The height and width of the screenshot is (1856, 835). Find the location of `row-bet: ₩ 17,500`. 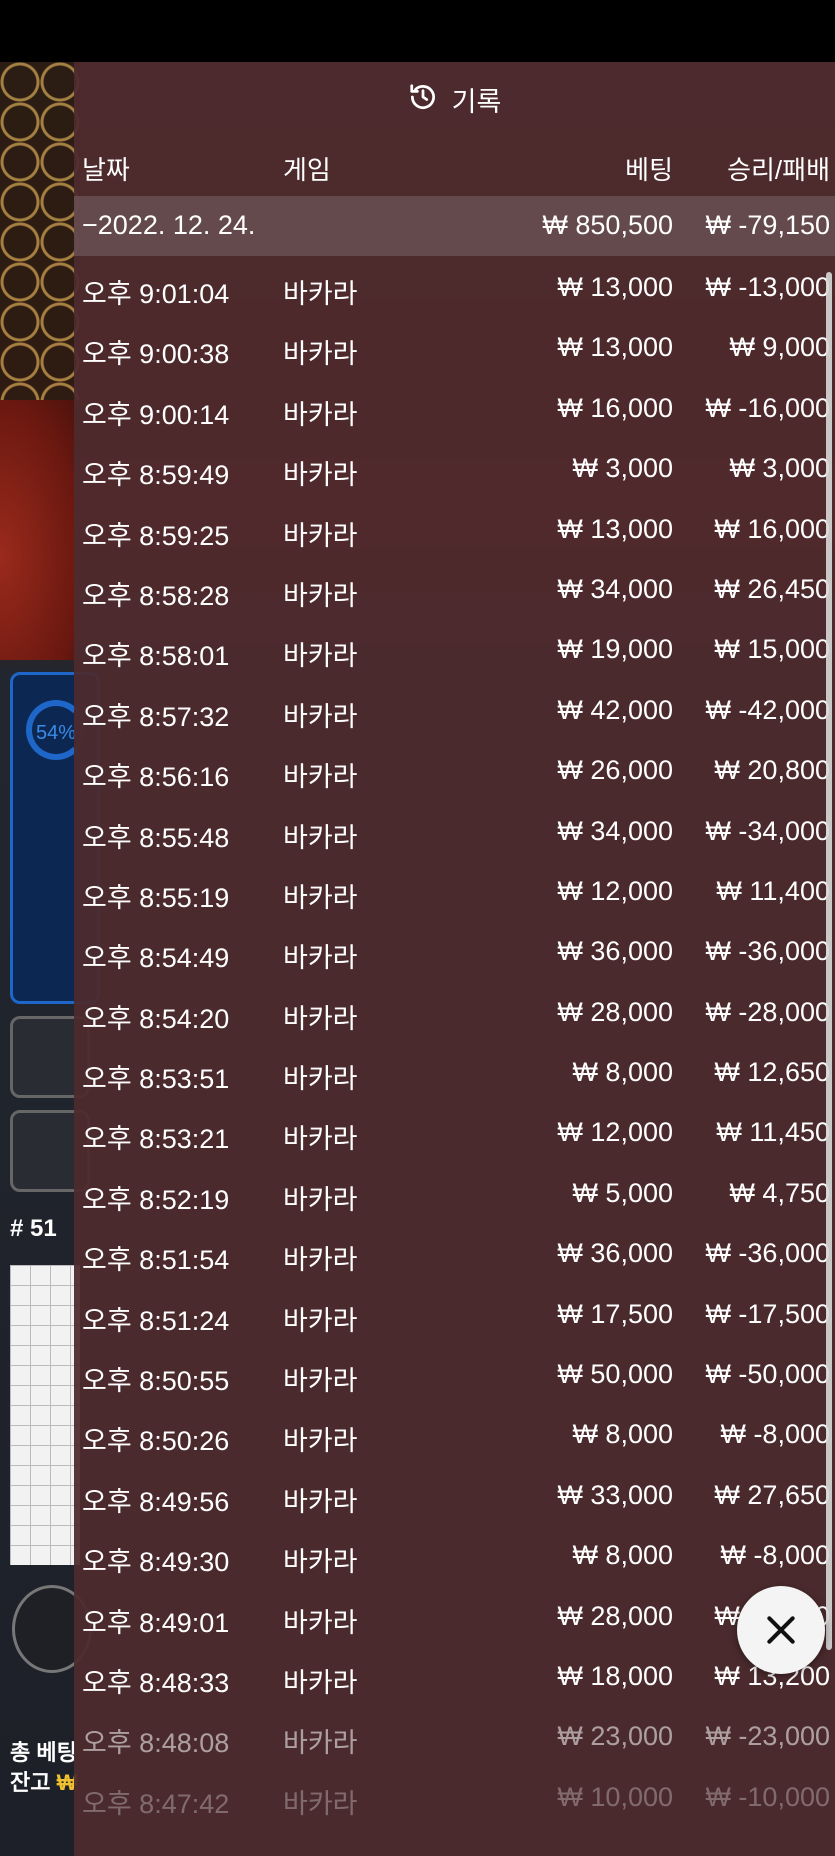

row-bet: ₩ 17,500 is located at coordinates (615, 1313).